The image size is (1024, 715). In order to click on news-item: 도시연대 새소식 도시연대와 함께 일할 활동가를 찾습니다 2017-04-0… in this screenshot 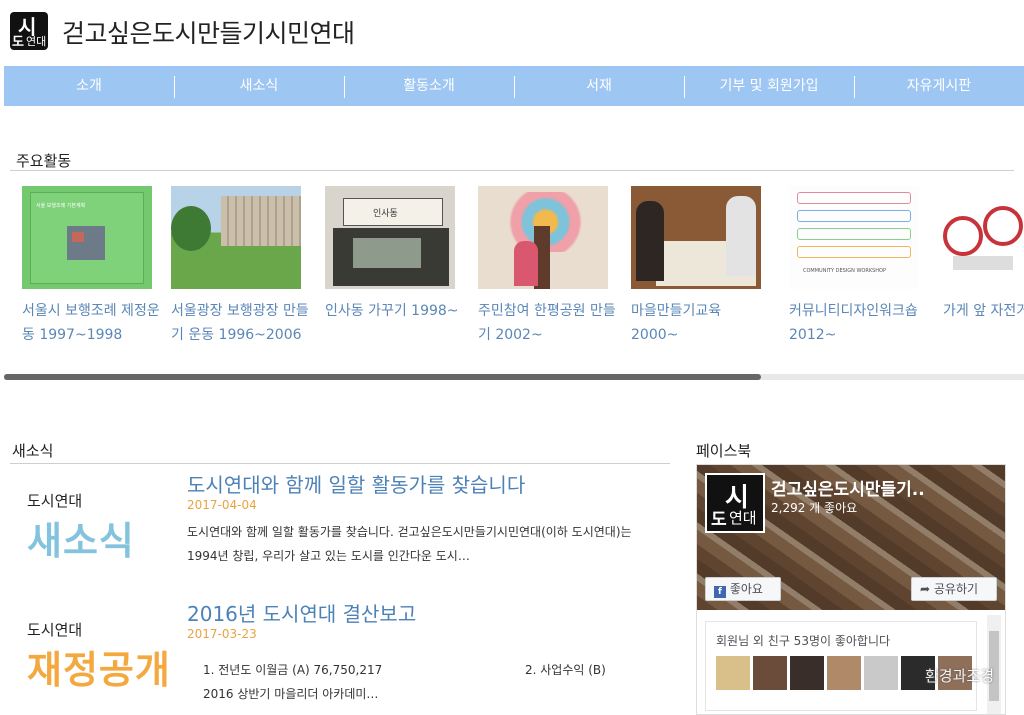, I will do `click(347, 525)`.